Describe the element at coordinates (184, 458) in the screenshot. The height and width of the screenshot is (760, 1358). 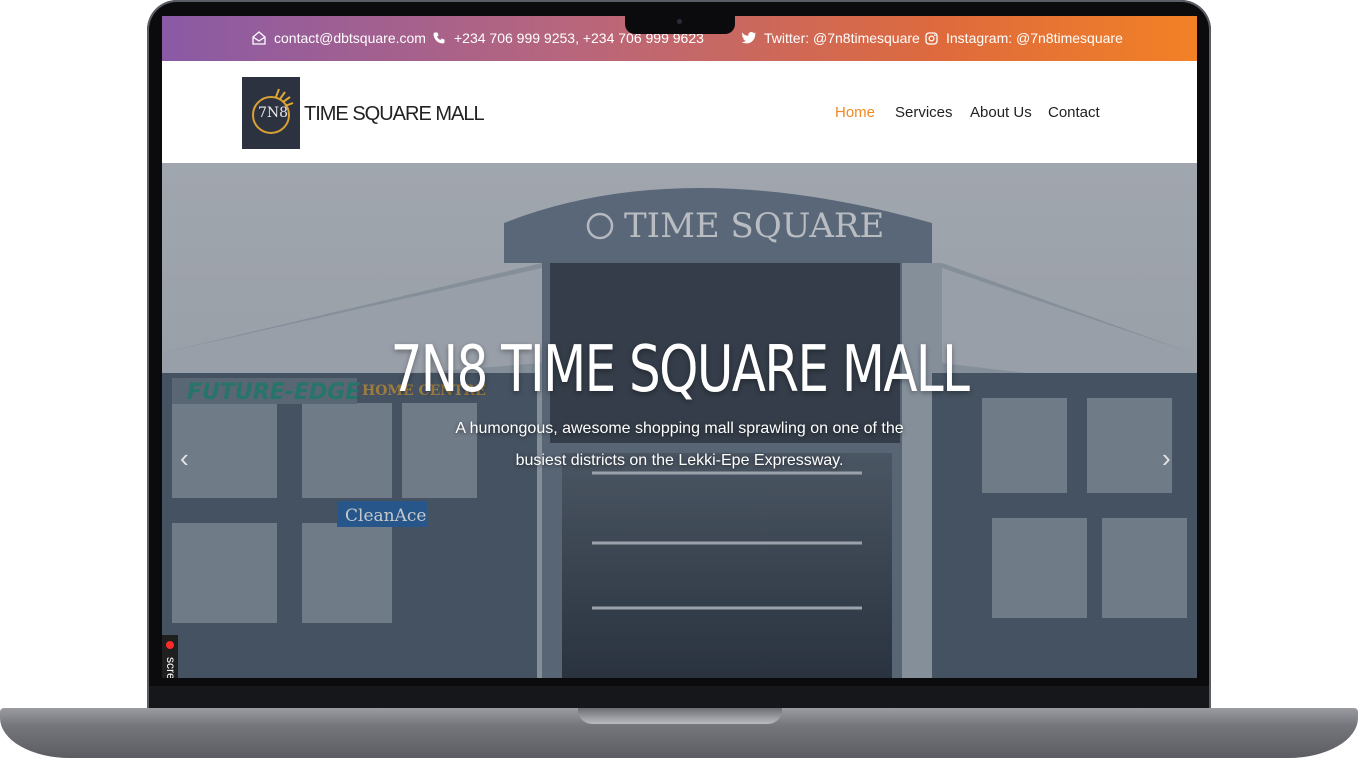
I see `chevron-left-icon: ‹` at that location.